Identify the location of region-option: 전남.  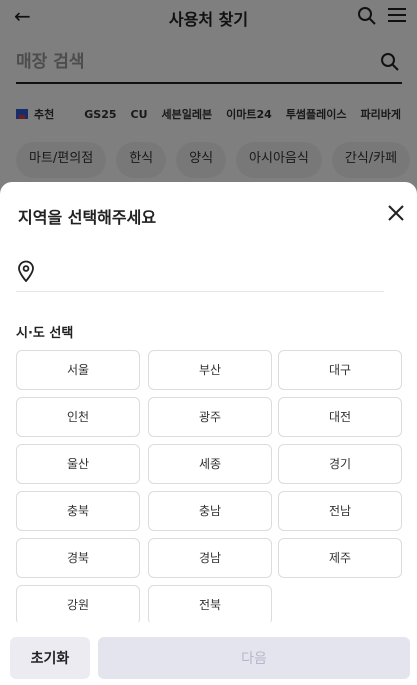
(340, 511).